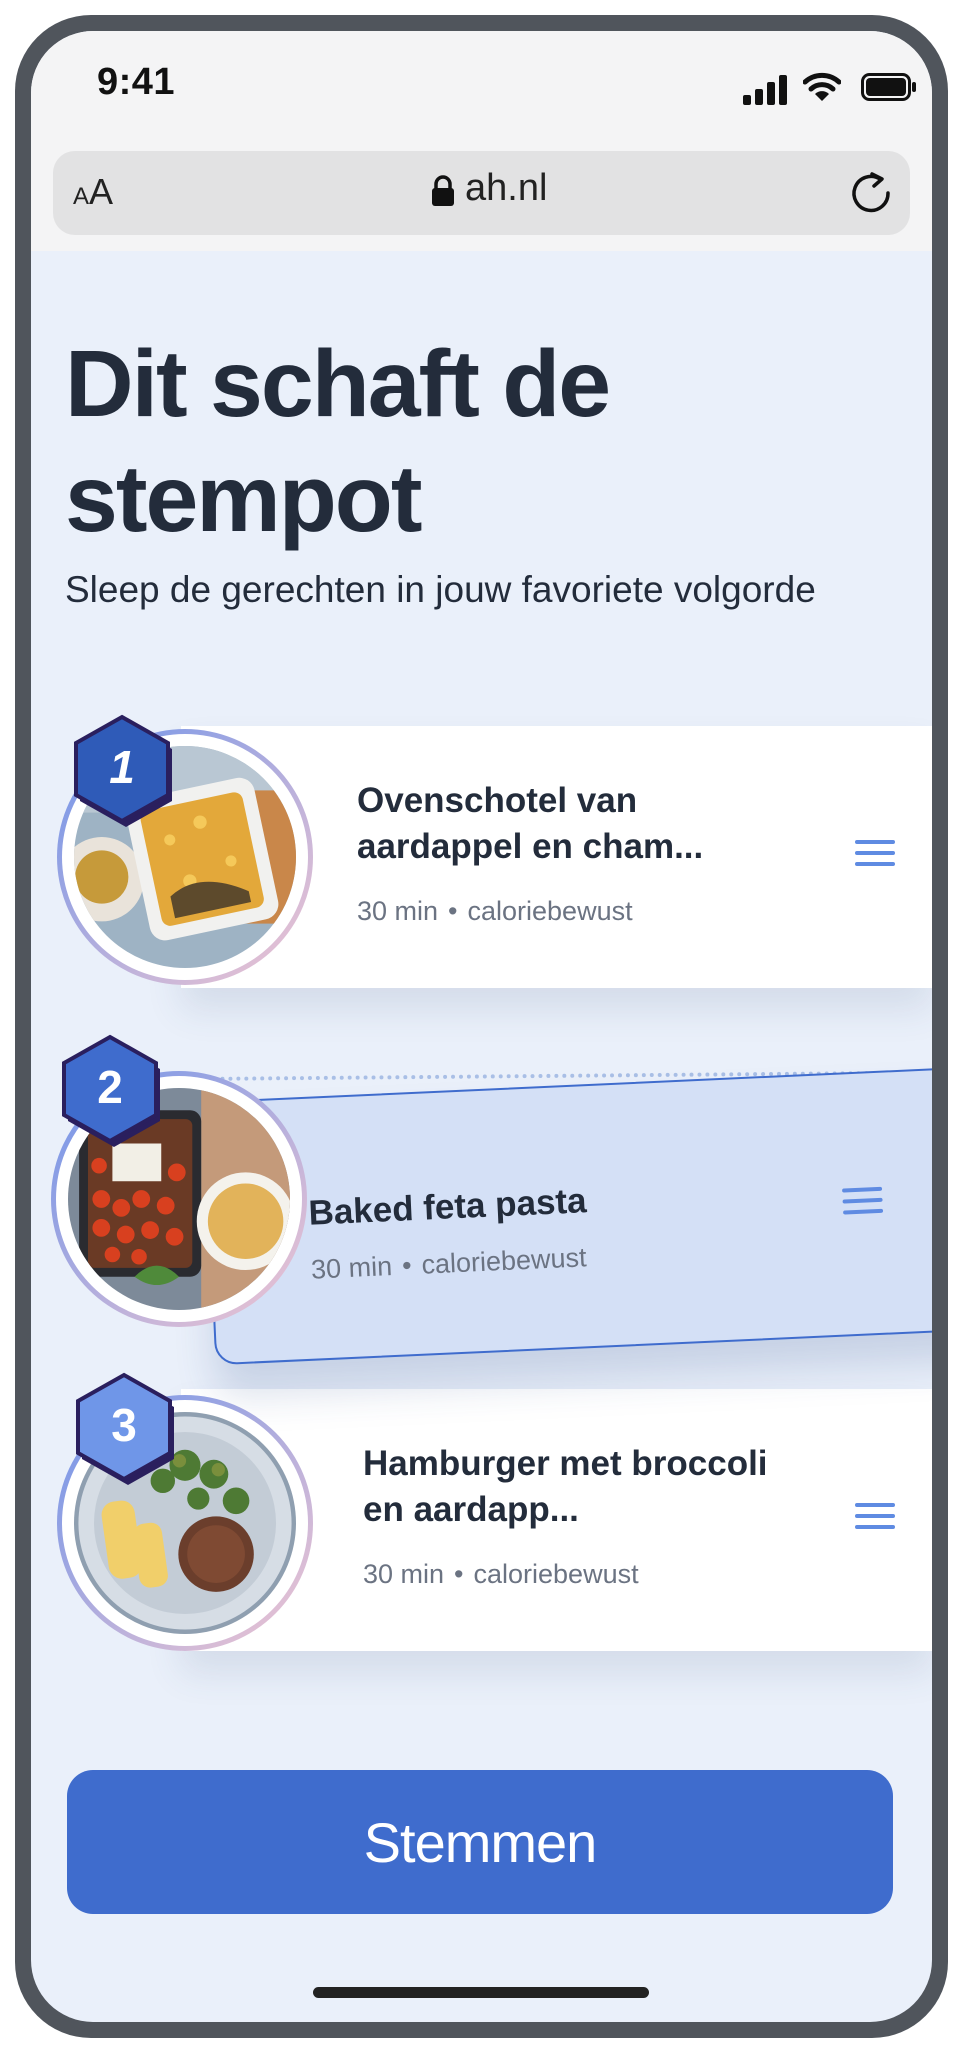 This screenshot has height=2053, width=965. Describe the element at coordinates (822, 86) in the screenshot. I see `wifi-icon` at that location.